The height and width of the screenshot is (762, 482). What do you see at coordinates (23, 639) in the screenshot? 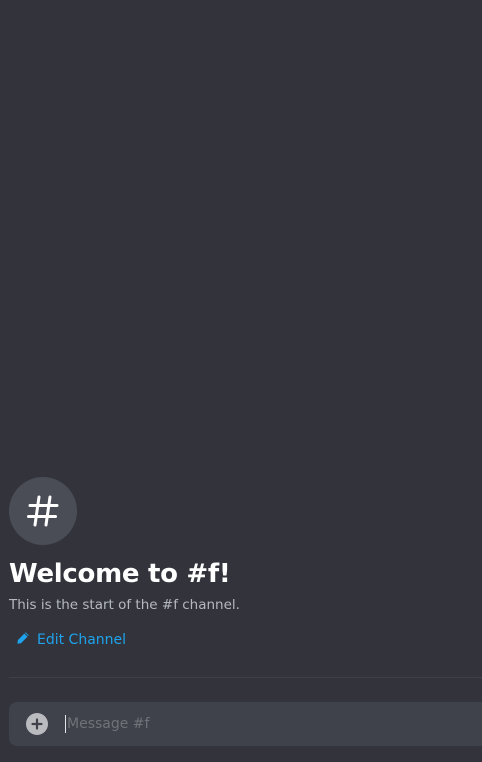
I see `pencil-icon` at bounding box center [23, 639].